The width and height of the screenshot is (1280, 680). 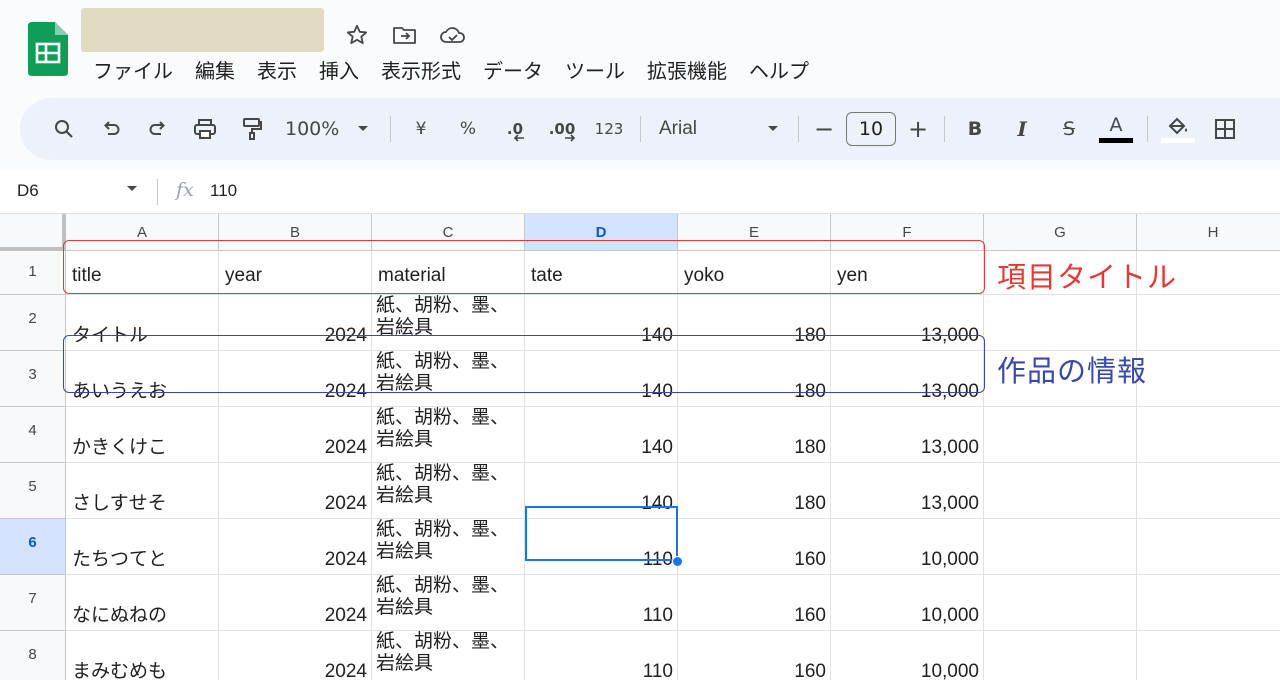 I want to click on cell-b8: 2024, so click(x=295, y=655).